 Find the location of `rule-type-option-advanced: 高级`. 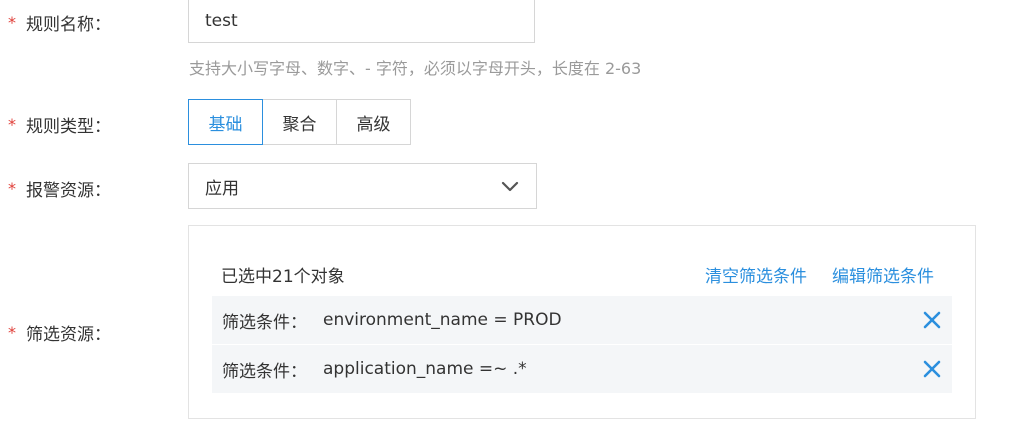

rule-type-option-advanced: 高级 is located at coordinates (373, 122).